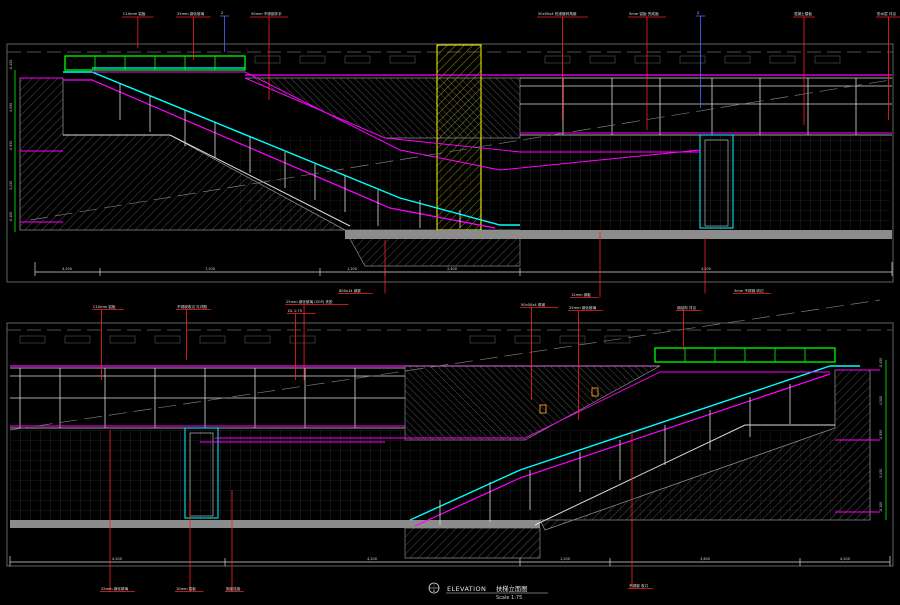  What do you see at coordinates (881, 435) in the screenshot?
I see `level-right-label: -4.950` at bounding box center [881, 435].